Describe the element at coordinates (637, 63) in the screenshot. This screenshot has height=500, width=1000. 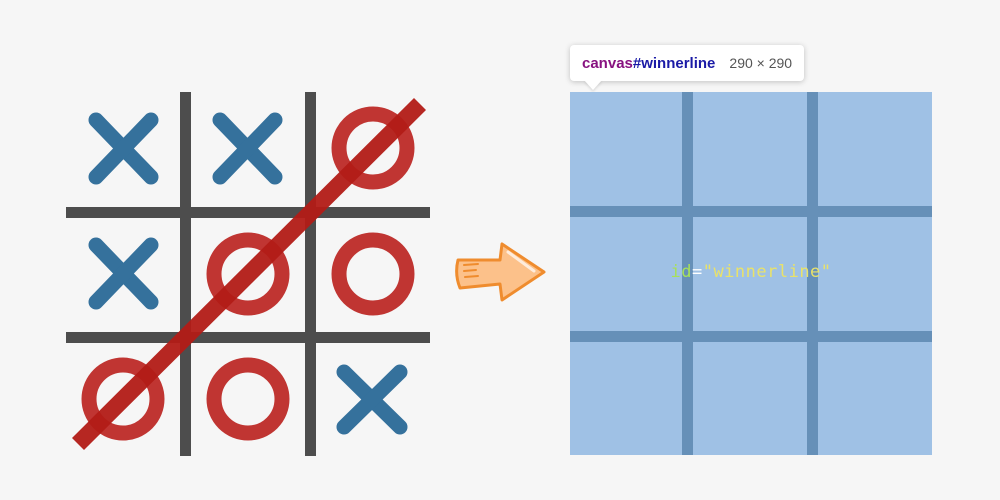
I see `element-hash: #` at that location.